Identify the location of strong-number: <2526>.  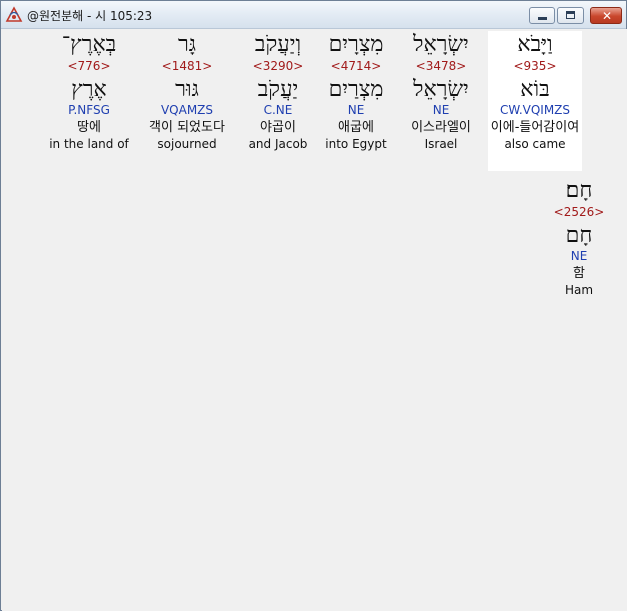
(579, 212).